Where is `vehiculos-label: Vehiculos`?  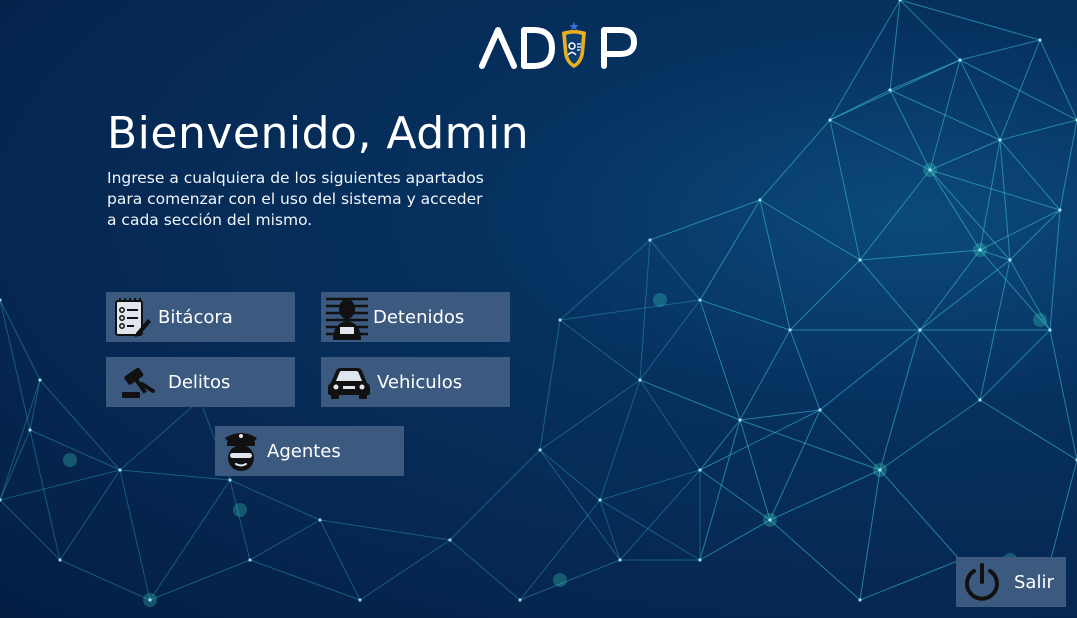
vehiculos-label: Vehiculos is located at coordinates (420, 382).